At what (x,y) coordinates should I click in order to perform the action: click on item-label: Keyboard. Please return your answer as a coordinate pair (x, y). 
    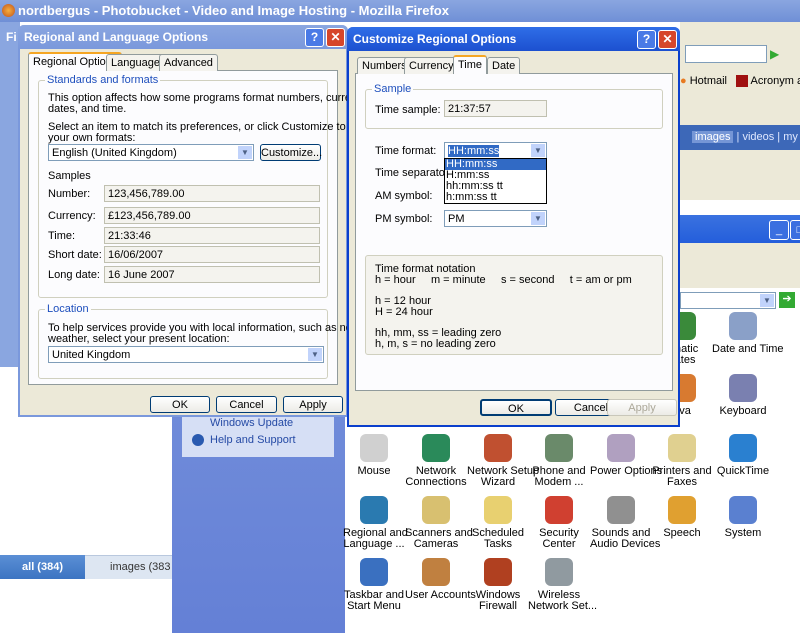
    Looking at the image, I should click on (743, 411).